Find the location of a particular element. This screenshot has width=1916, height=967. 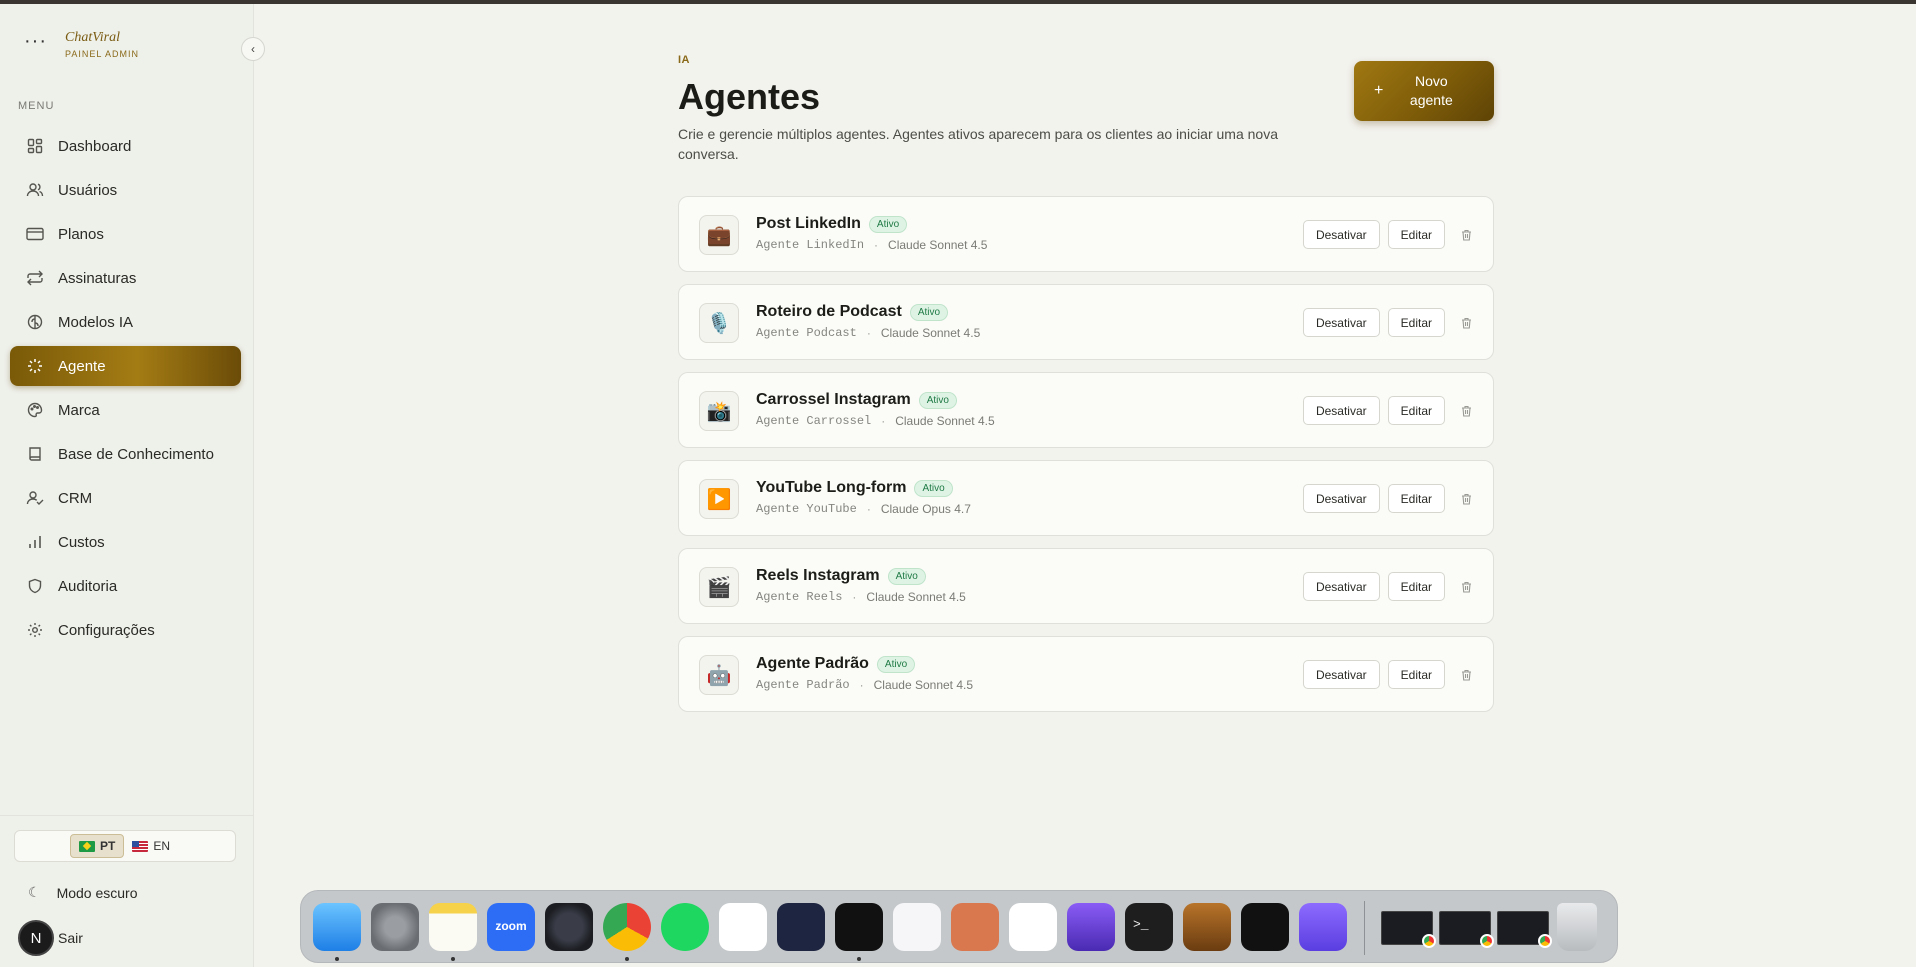

sidebar-item-custos: Custos is located at coordinates (125, 542).